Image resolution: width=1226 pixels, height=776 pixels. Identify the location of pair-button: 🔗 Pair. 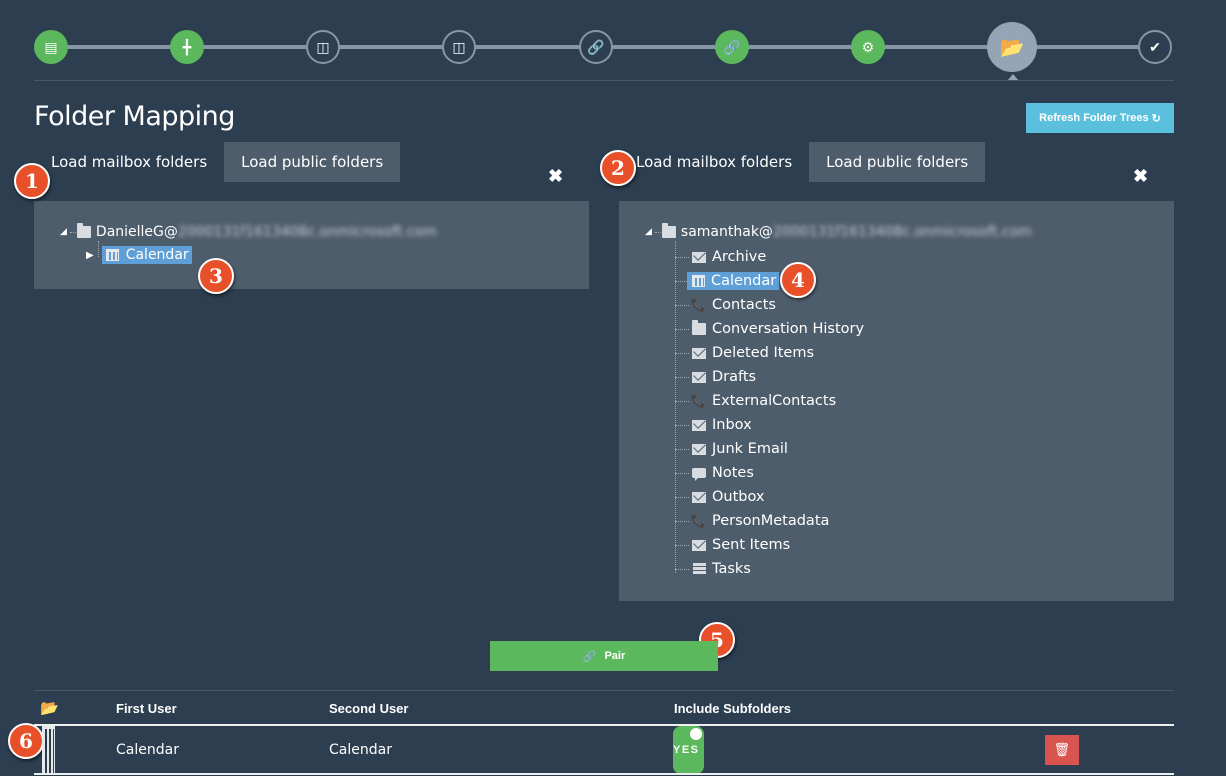
(604, 656).